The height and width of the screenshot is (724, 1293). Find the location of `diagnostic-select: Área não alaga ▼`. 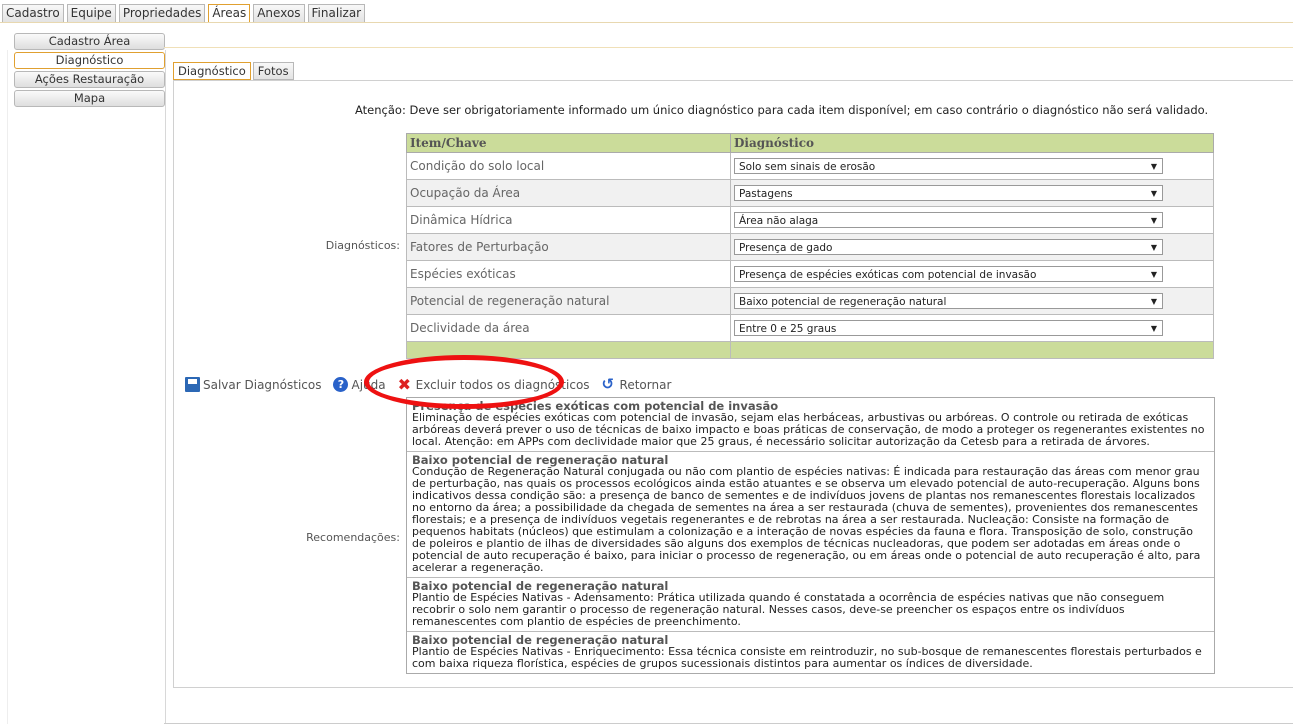

diagnostic-select: Área não alaga ▼ is located at coordinates (948, 220).